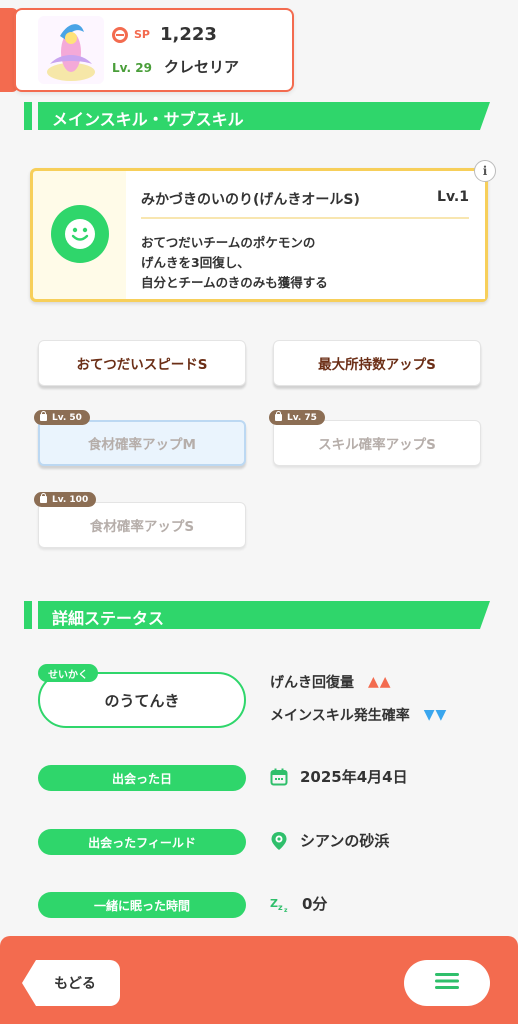 This screenshot has height=1024, width=518. Describe the element at coordinates (108, 618) in the screenshot. I see `status-section-title: 詳細ステータス` at that location.